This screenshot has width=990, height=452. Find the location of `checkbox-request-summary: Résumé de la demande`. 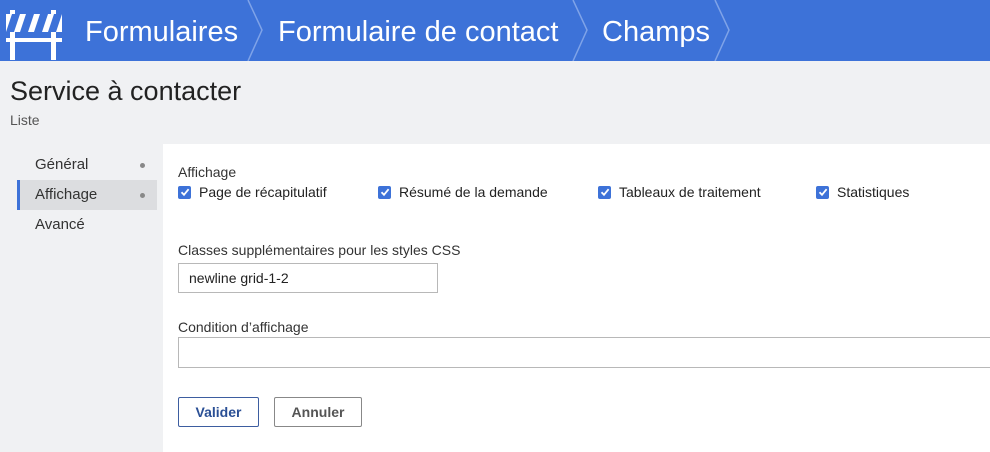

checkbox-request-summary: Résumé de la demande is located at coordinates (463, 192).